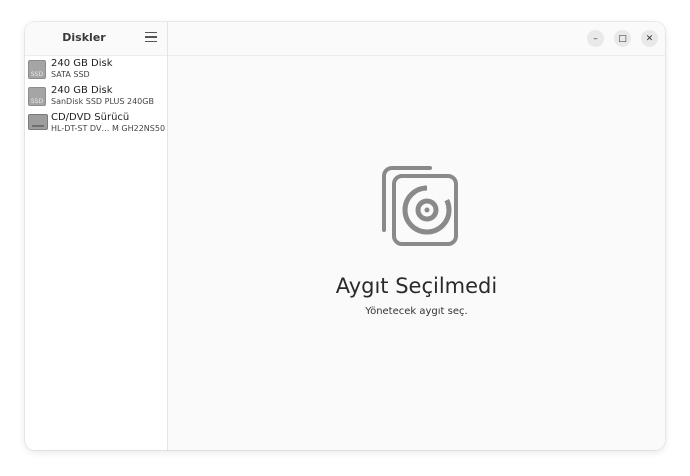 The width and height of the screenshot is (690, 476). Describe the element at coordinates (595, 38) in the screenshot. I see `minimize-button: –` at that location.